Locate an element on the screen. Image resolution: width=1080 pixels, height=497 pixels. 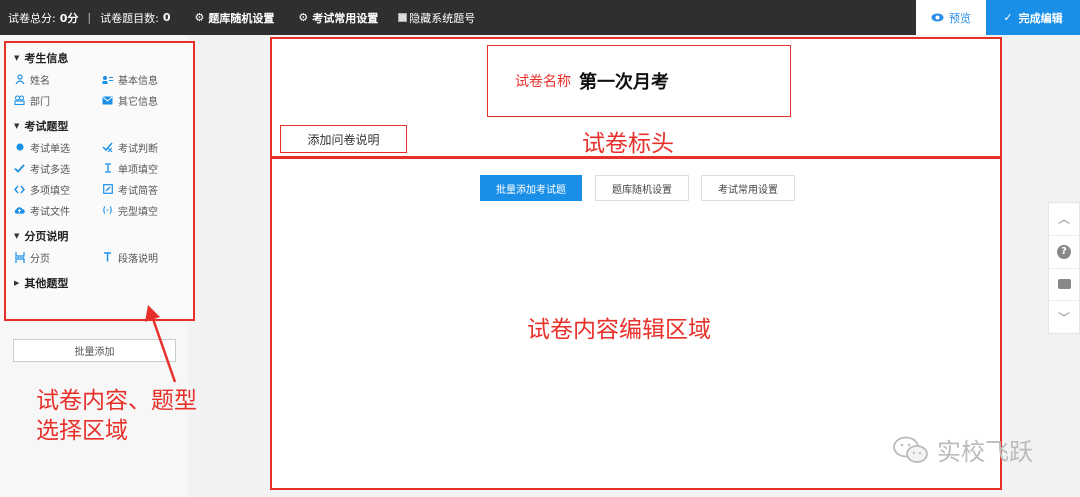
section-examinee-info: ▼ 考生信息 姓名 基本信息 部门 其它信息 is located at coordinates (99, 79).